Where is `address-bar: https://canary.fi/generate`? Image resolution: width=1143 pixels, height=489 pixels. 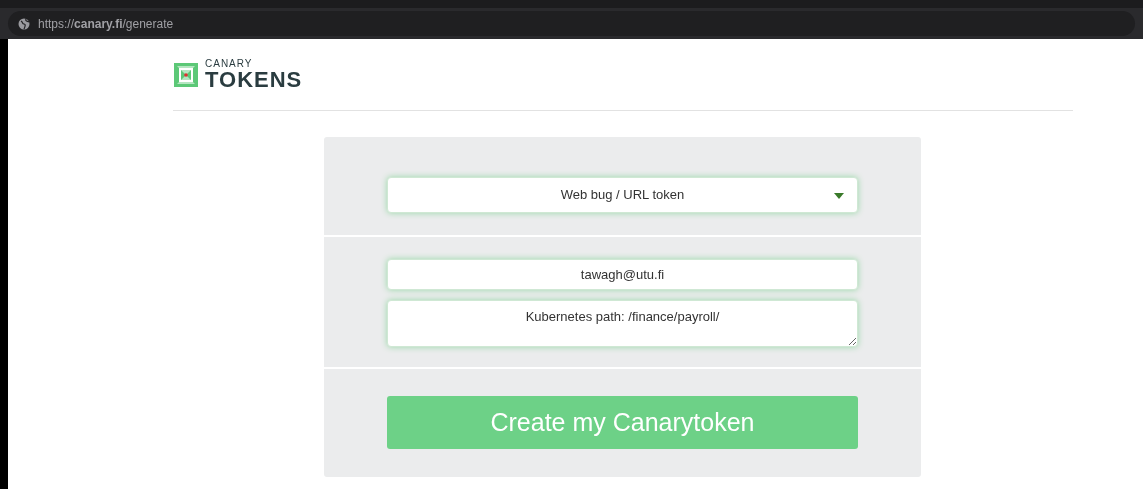 address-bar: https://canary.fi/generate is located at coordinates (571, 23).